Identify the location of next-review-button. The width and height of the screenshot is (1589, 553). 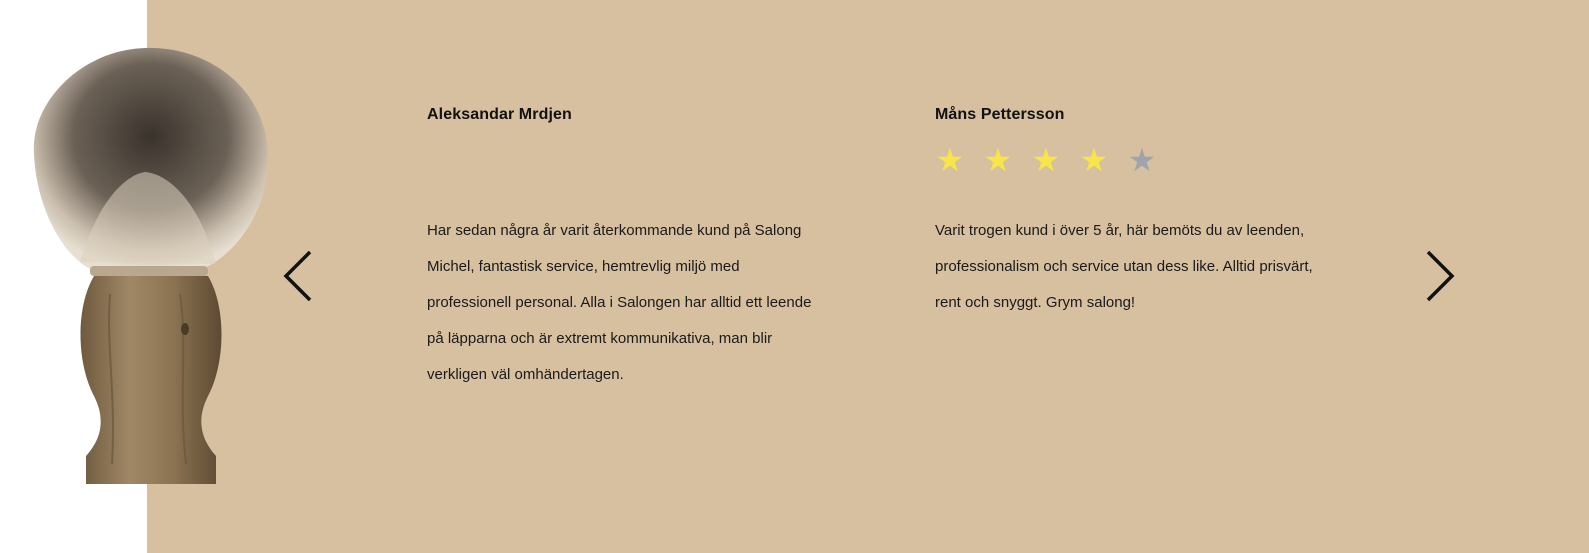
(1438, 276).